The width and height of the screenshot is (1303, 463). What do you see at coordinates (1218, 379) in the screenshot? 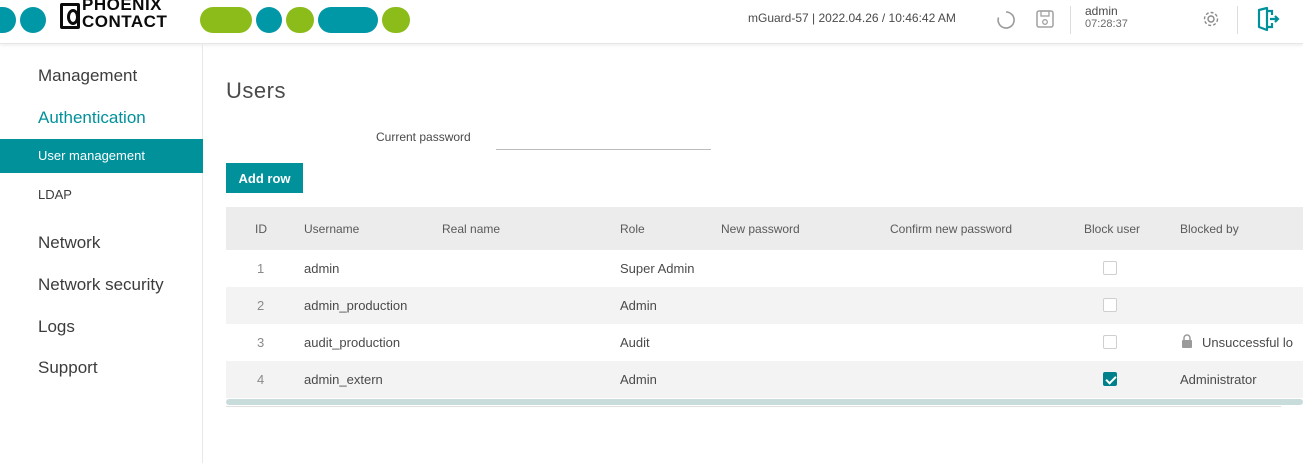
I see `row-blocked-by: Administrator` at bounding box center [1218, 379].